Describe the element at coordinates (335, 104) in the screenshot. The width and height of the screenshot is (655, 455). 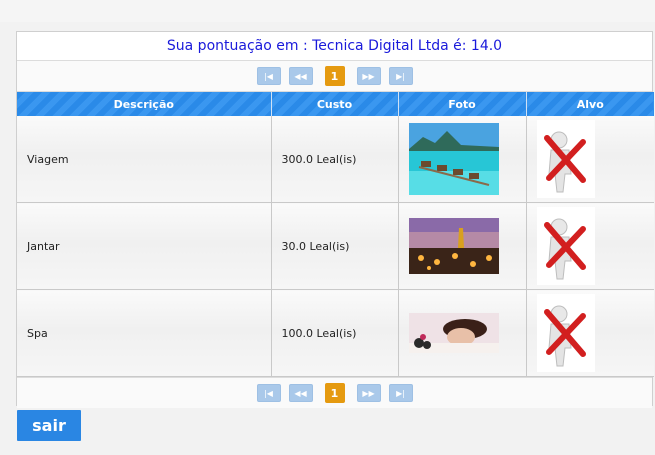
I see `column-header-cost: Custo` at that location.